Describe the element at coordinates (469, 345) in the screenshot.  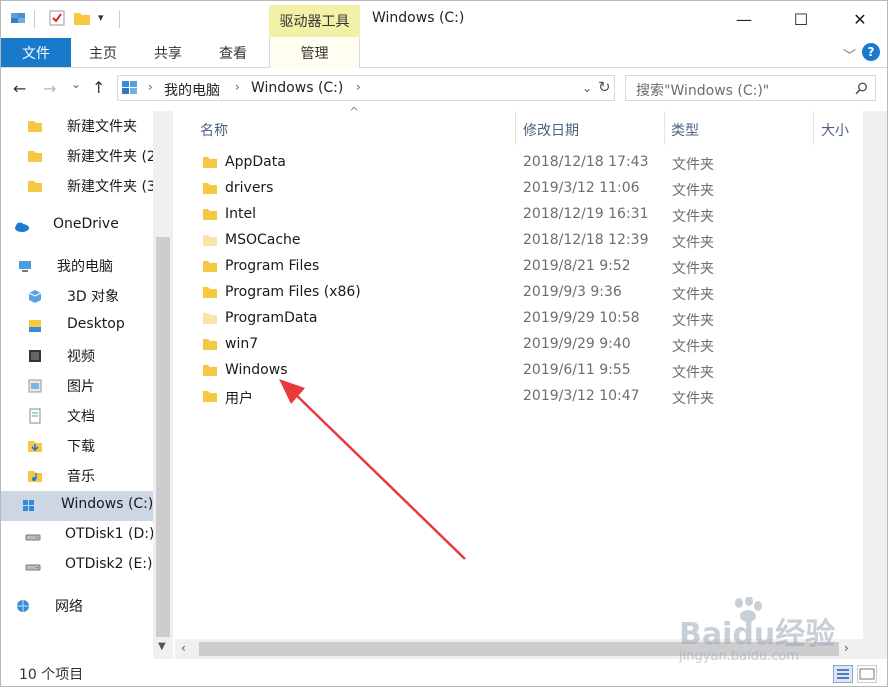
I see `file-row: win7 2019/9/29 9:40 文件夹` at that location.